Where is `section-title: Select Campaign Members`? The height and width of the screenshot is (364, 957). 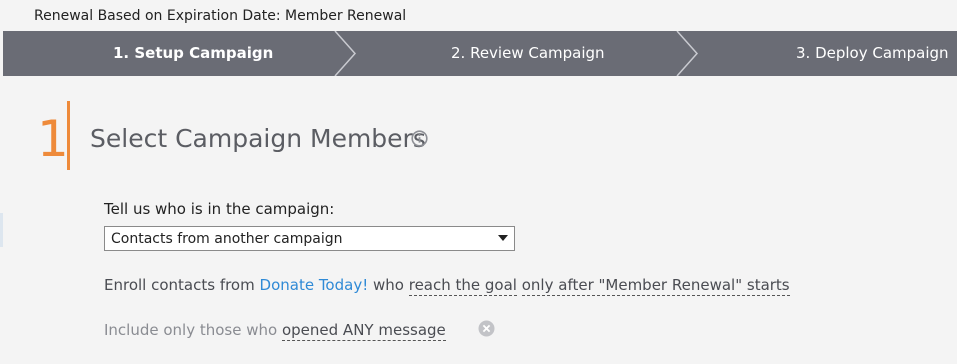 section-title: Select Campaign Members is located at coordinates (258, 138).